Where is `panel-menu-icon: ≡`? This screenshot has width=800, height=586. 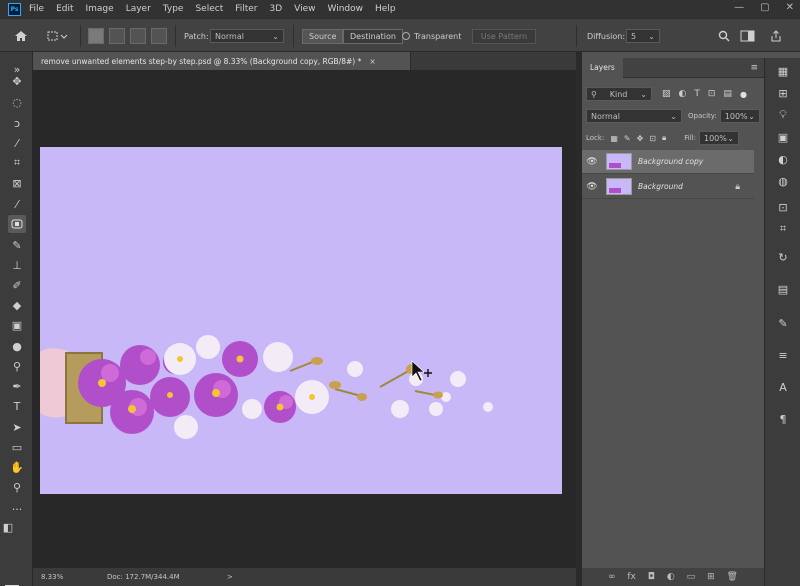
panel-menu-icon: ≡ is located at coordinates (754, 68).